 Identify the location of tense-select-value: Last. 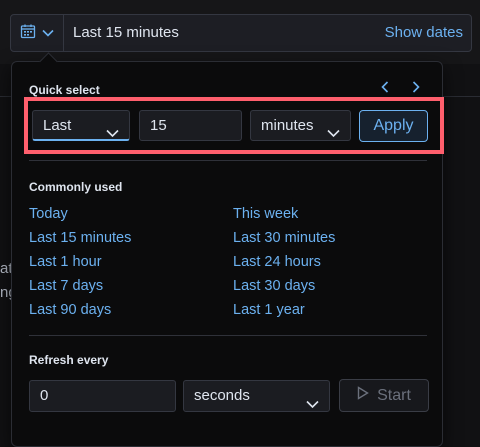
(57, 125).